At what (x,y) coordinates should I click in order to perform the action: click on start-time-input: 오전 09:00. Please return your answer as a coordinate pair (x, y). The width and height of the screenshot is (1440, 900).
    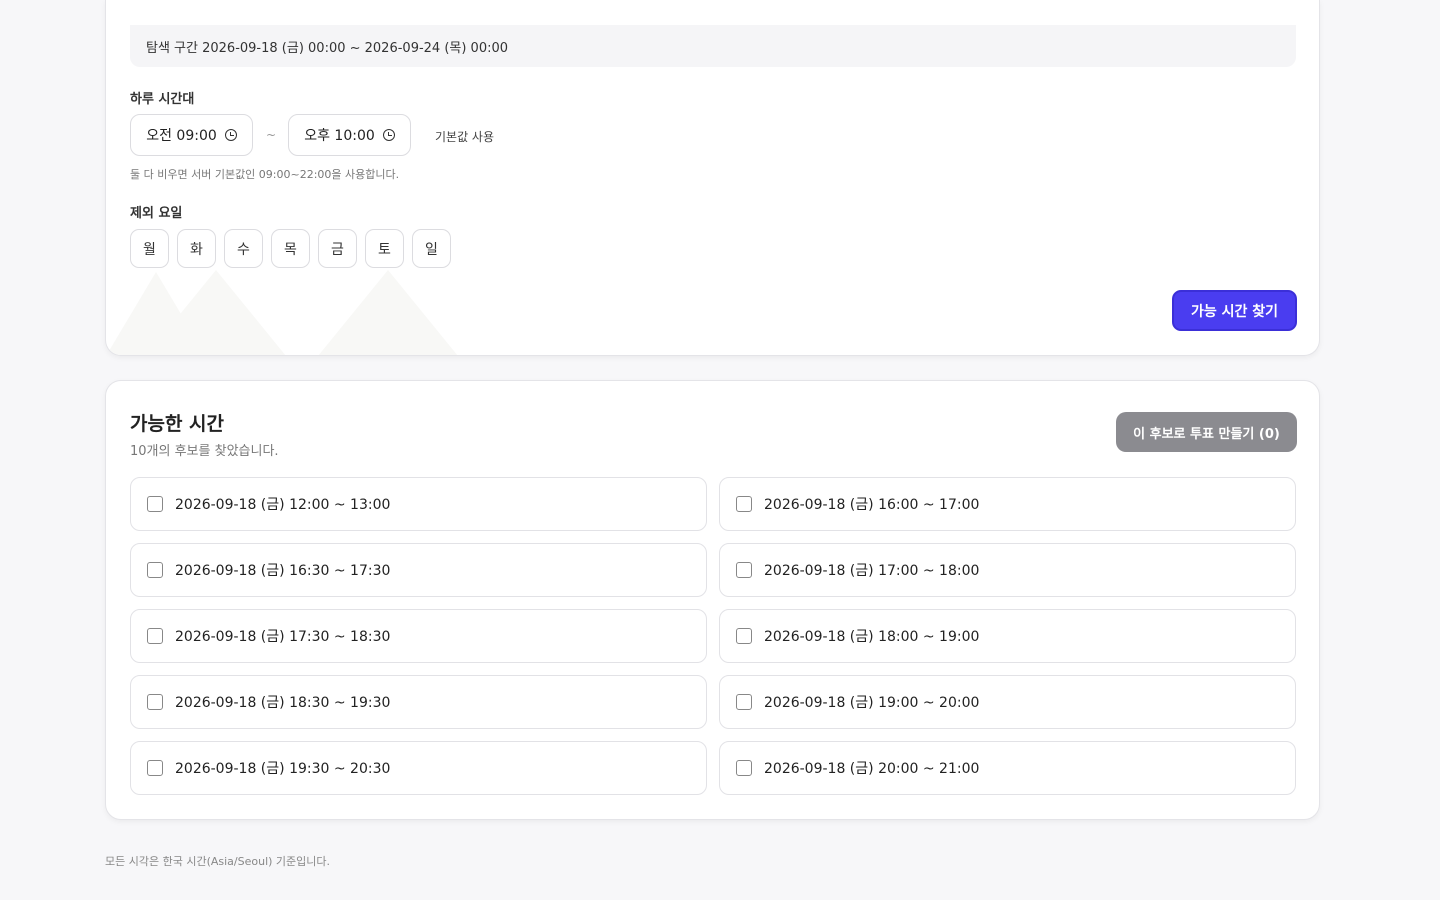
    Looking at the image, I should click on (191, 135).